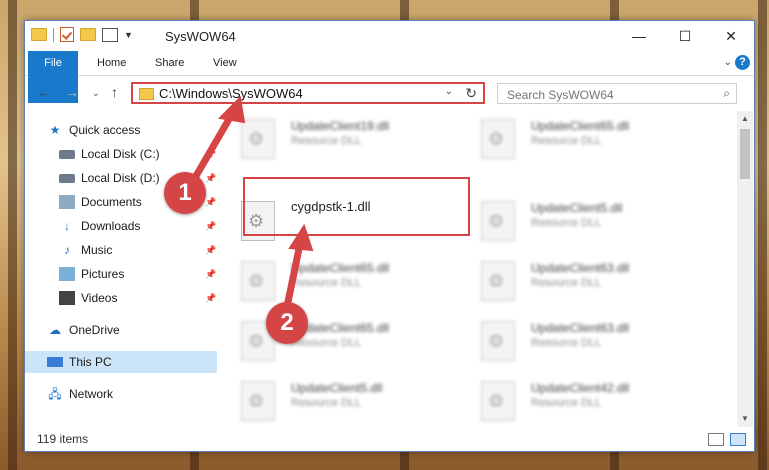 This screenshot has width=769, height=470. I want to click on step-1-badge: 1, so click(185, 193).